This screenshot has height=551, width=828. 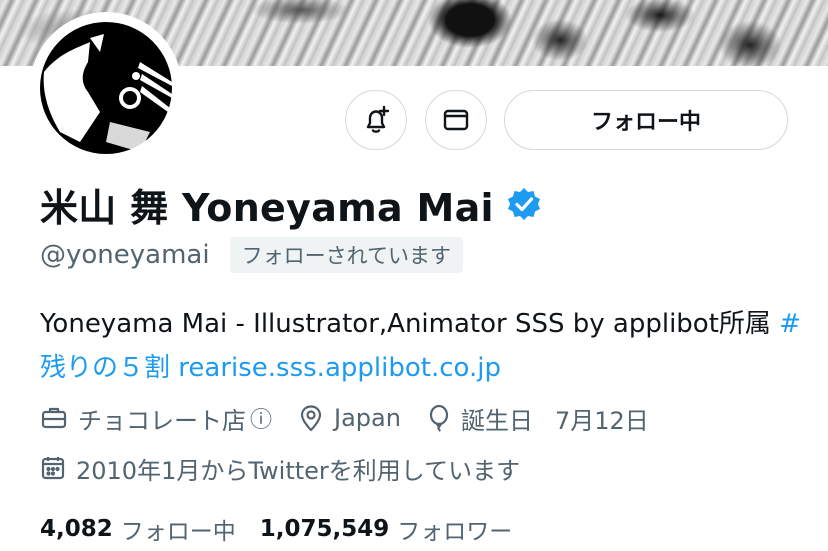 I want to click on following-count-label: フォロー中, so click(x=178, y=532).